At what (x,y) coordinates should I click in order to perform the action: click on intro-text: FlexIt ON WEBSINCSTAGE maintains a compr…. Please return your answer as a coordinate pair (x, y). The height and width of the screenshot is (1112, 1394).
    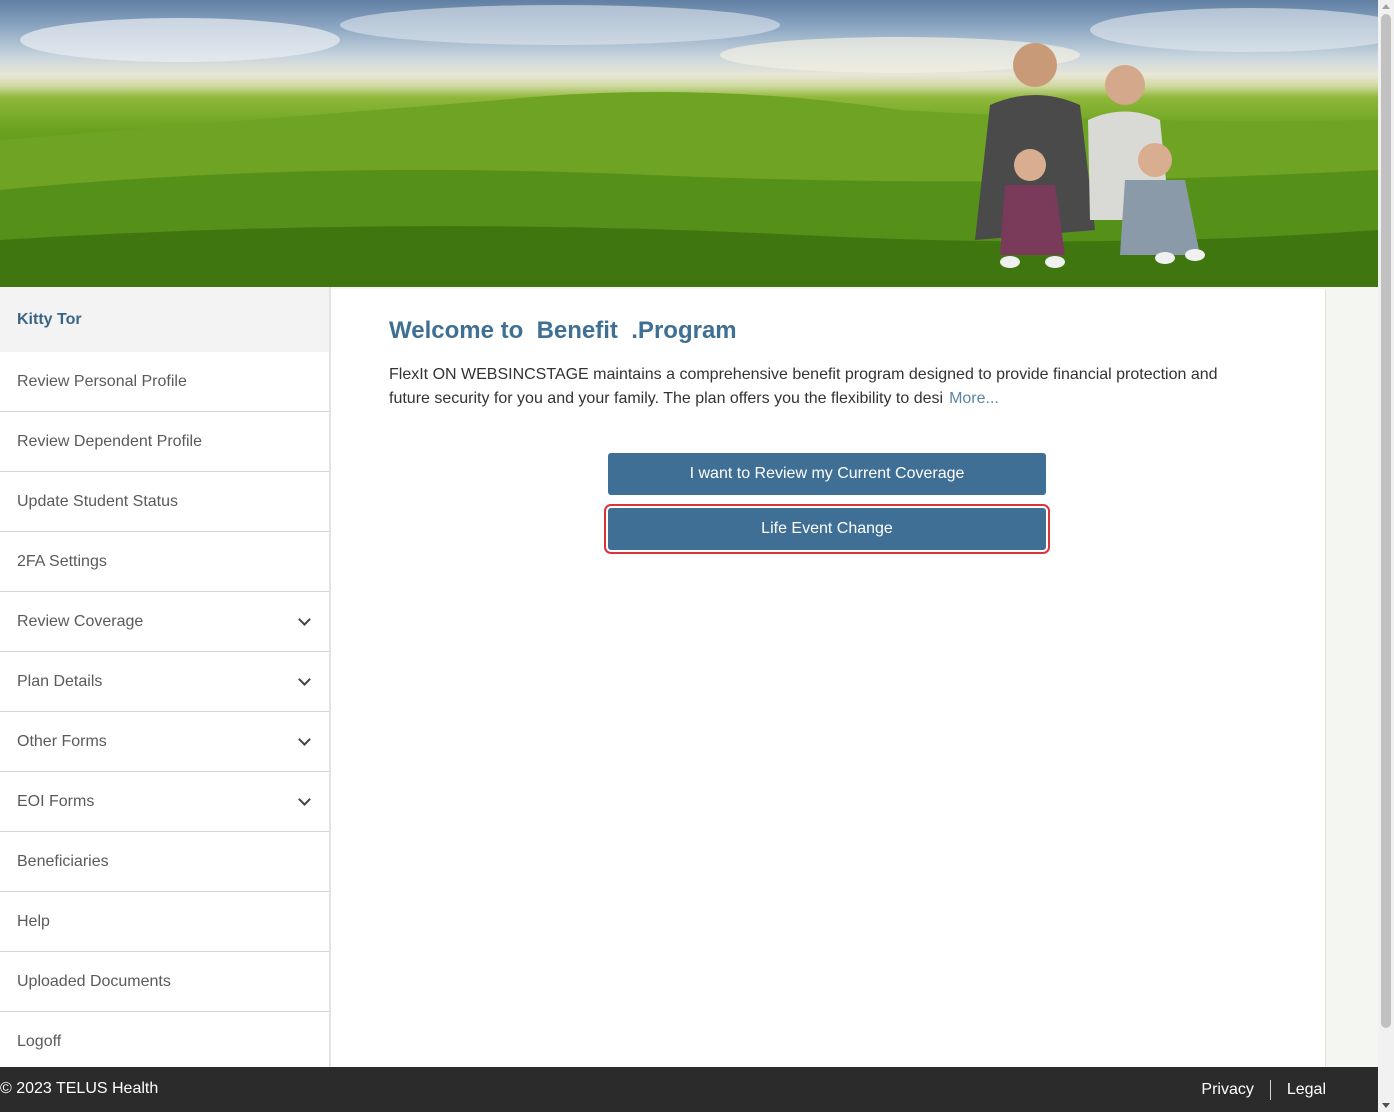
    Looking at the image, I should click on (824, 387).